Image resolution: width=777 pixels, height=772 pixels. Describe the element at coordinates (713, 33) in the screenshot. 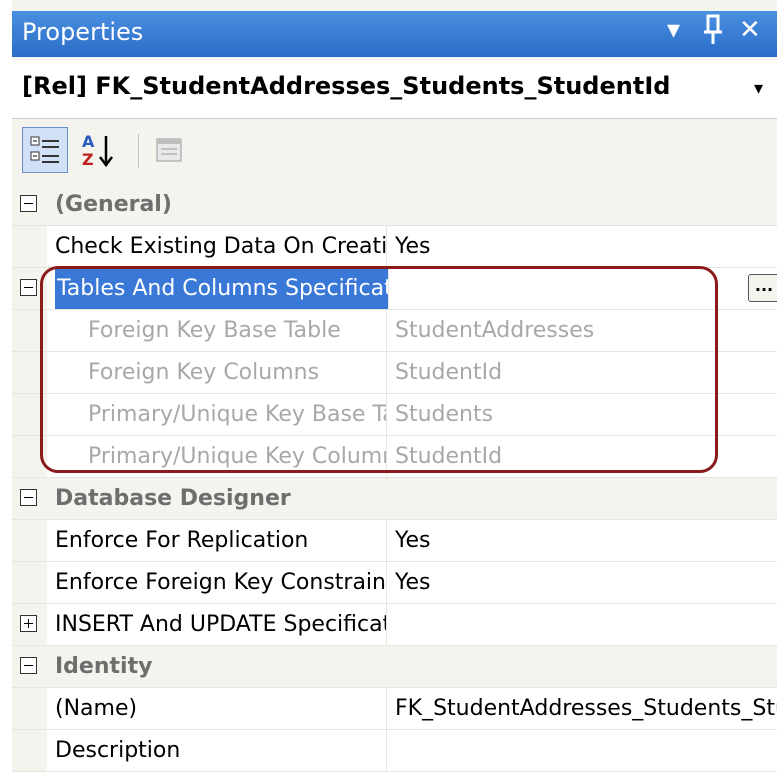

I see `auto-hide-pin-icon` at that location.